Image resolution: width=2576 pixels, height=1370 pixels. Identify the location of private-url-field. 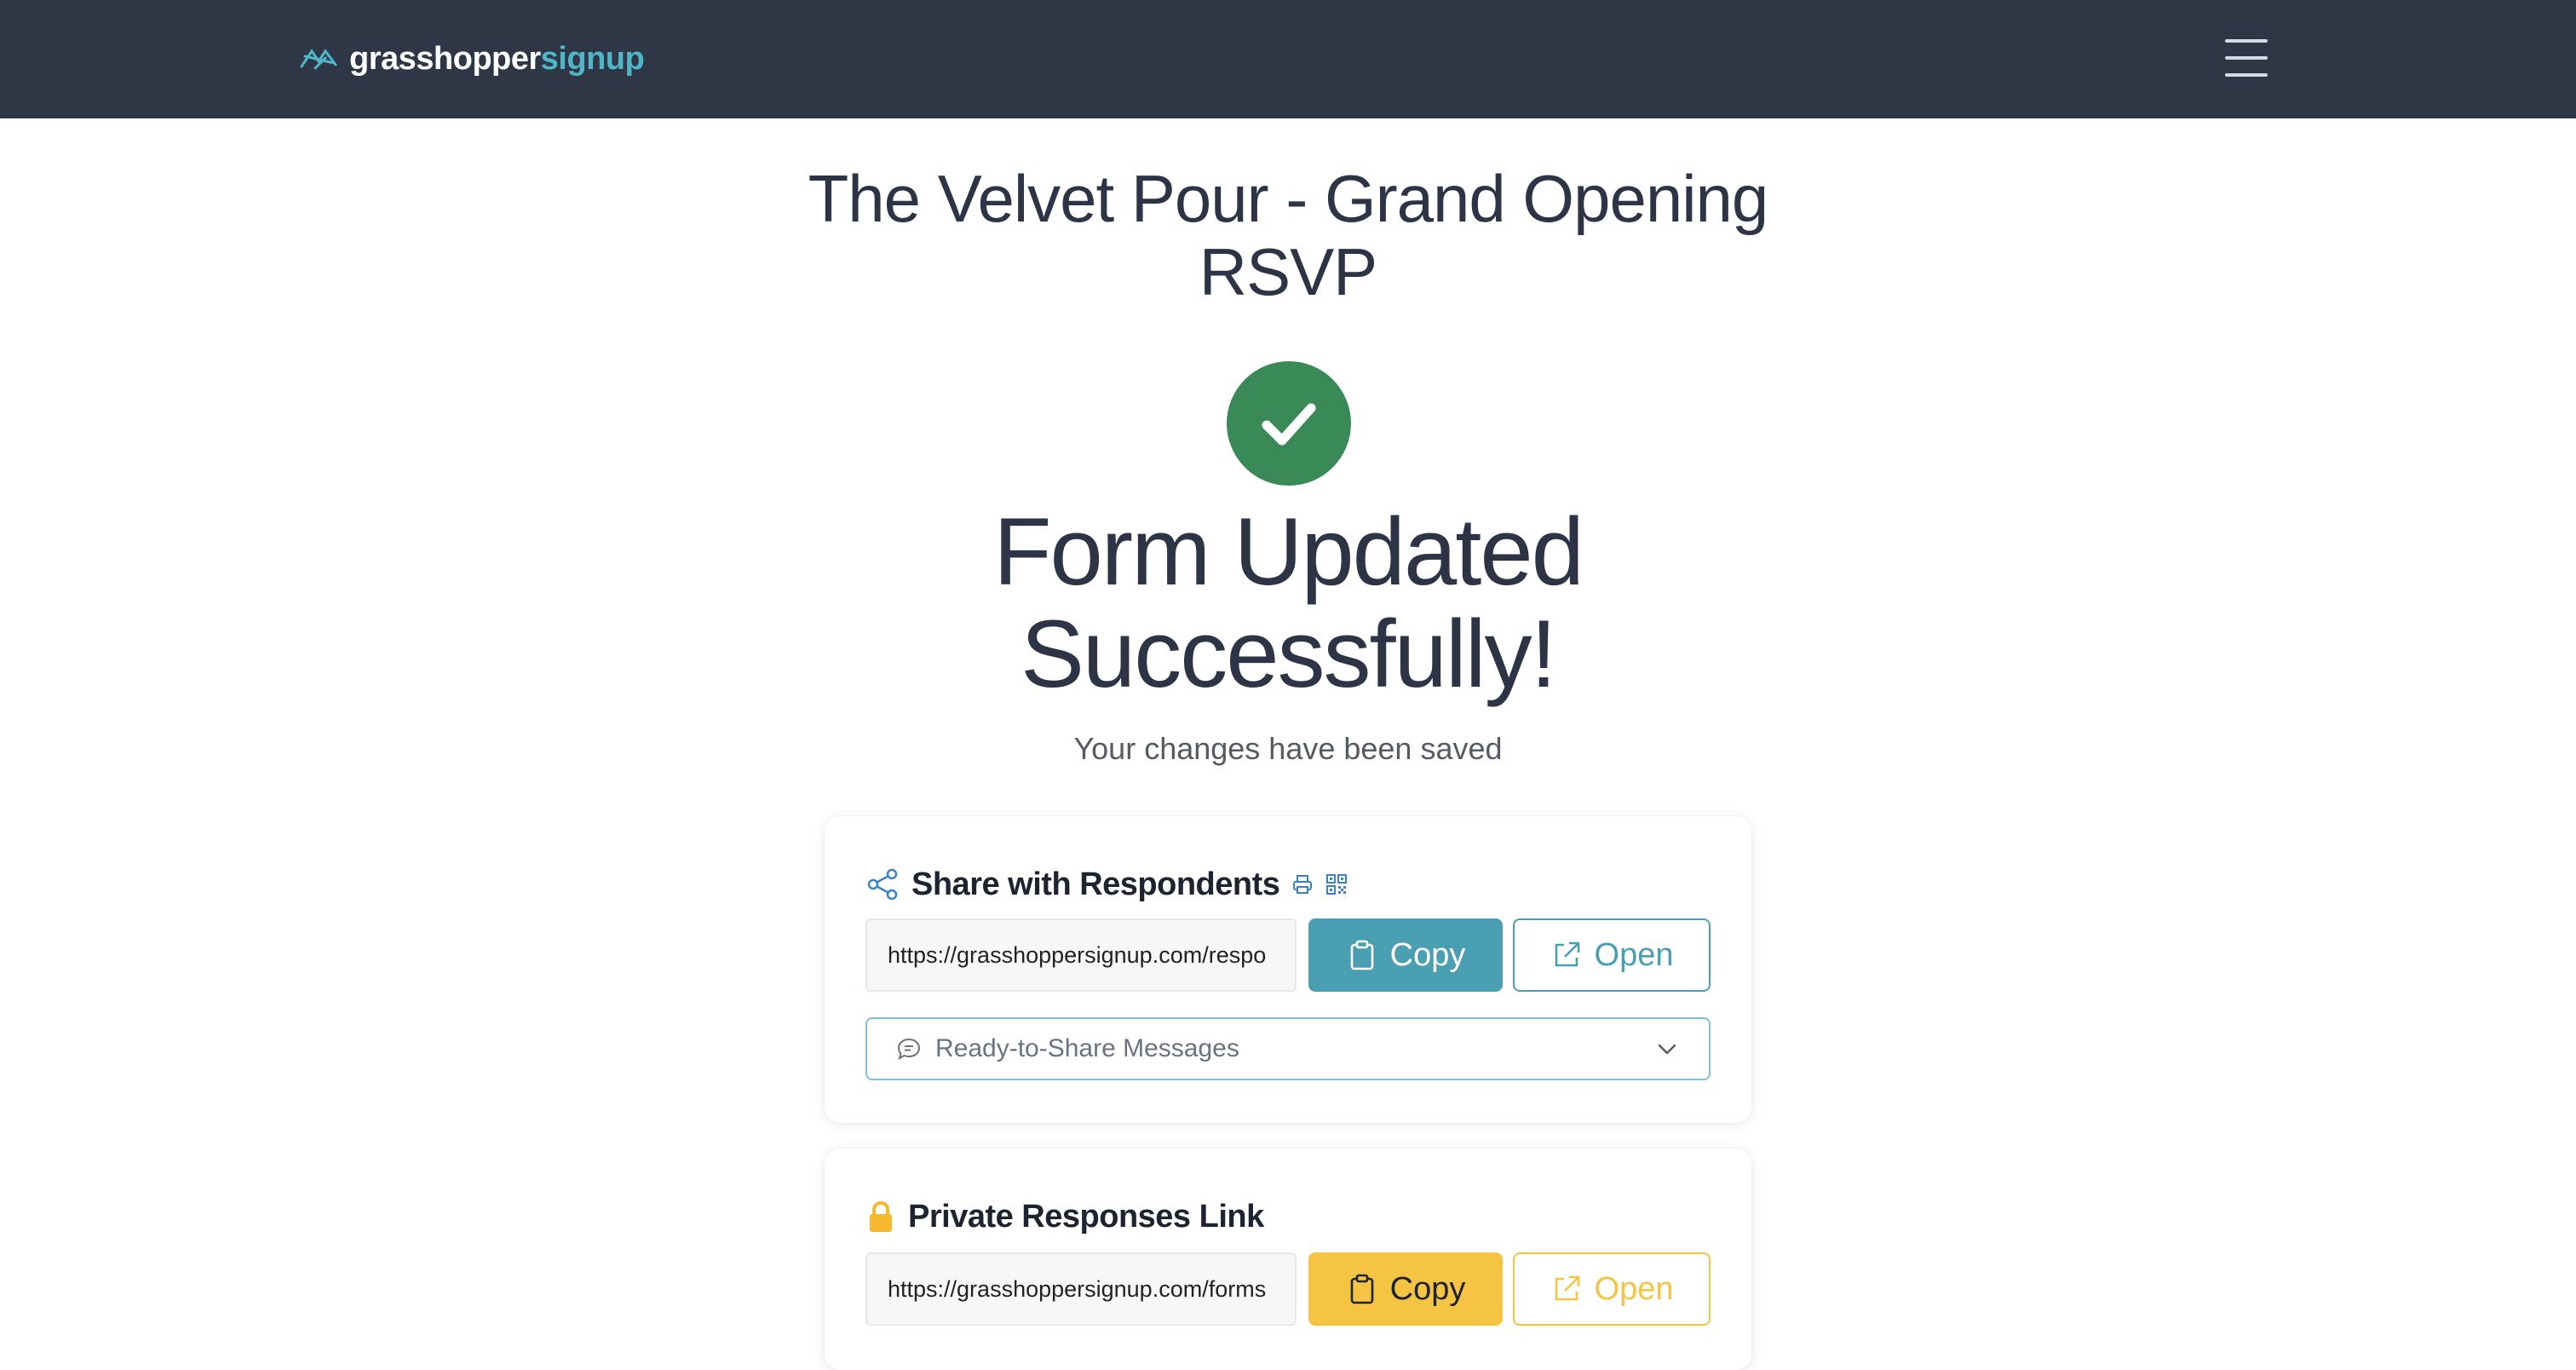
(1081, 1289).